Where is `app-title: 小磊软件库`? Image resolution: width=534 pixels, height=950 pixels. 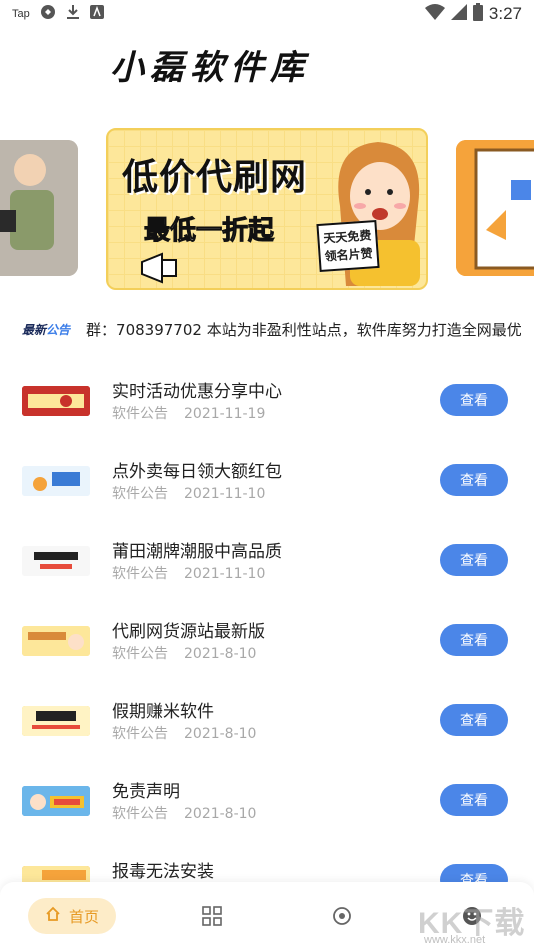 app-title: 小磊软件库 is located at coordinates (210, 68).